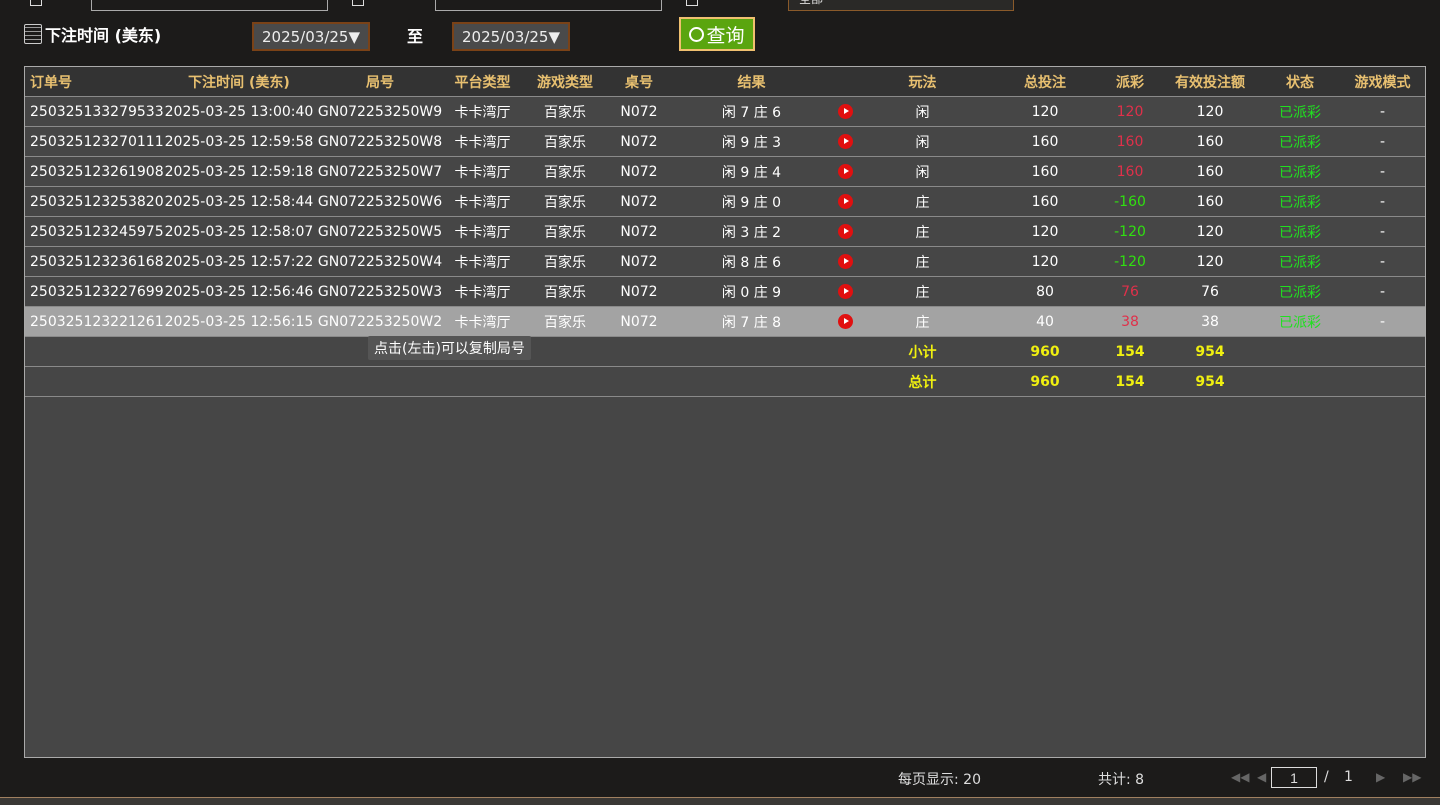  Describe the element at coordinates (751, 82) in the screenshot. I see `column-header: 结果` at that location.